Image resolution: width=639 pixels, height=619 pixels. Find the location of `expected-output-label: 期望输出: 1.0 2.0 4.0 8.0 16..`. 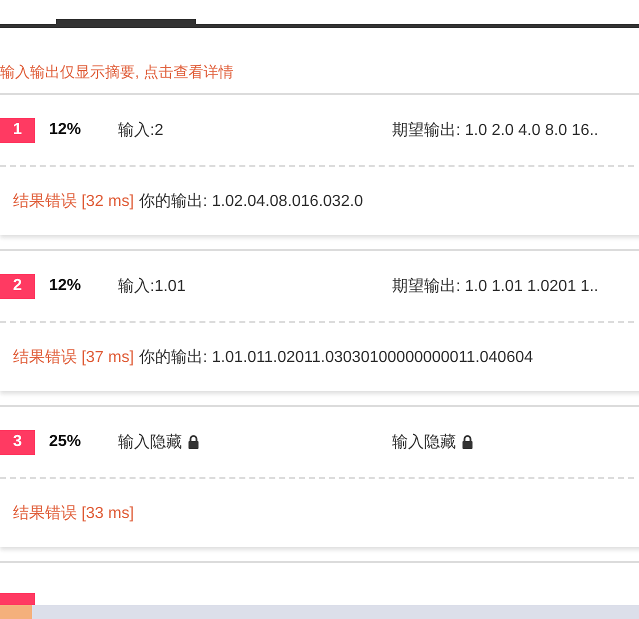

expected-output-label: 期望输出: 1.0 2.0 4.0 8.0 16.. is located at coordinates (495, 130).